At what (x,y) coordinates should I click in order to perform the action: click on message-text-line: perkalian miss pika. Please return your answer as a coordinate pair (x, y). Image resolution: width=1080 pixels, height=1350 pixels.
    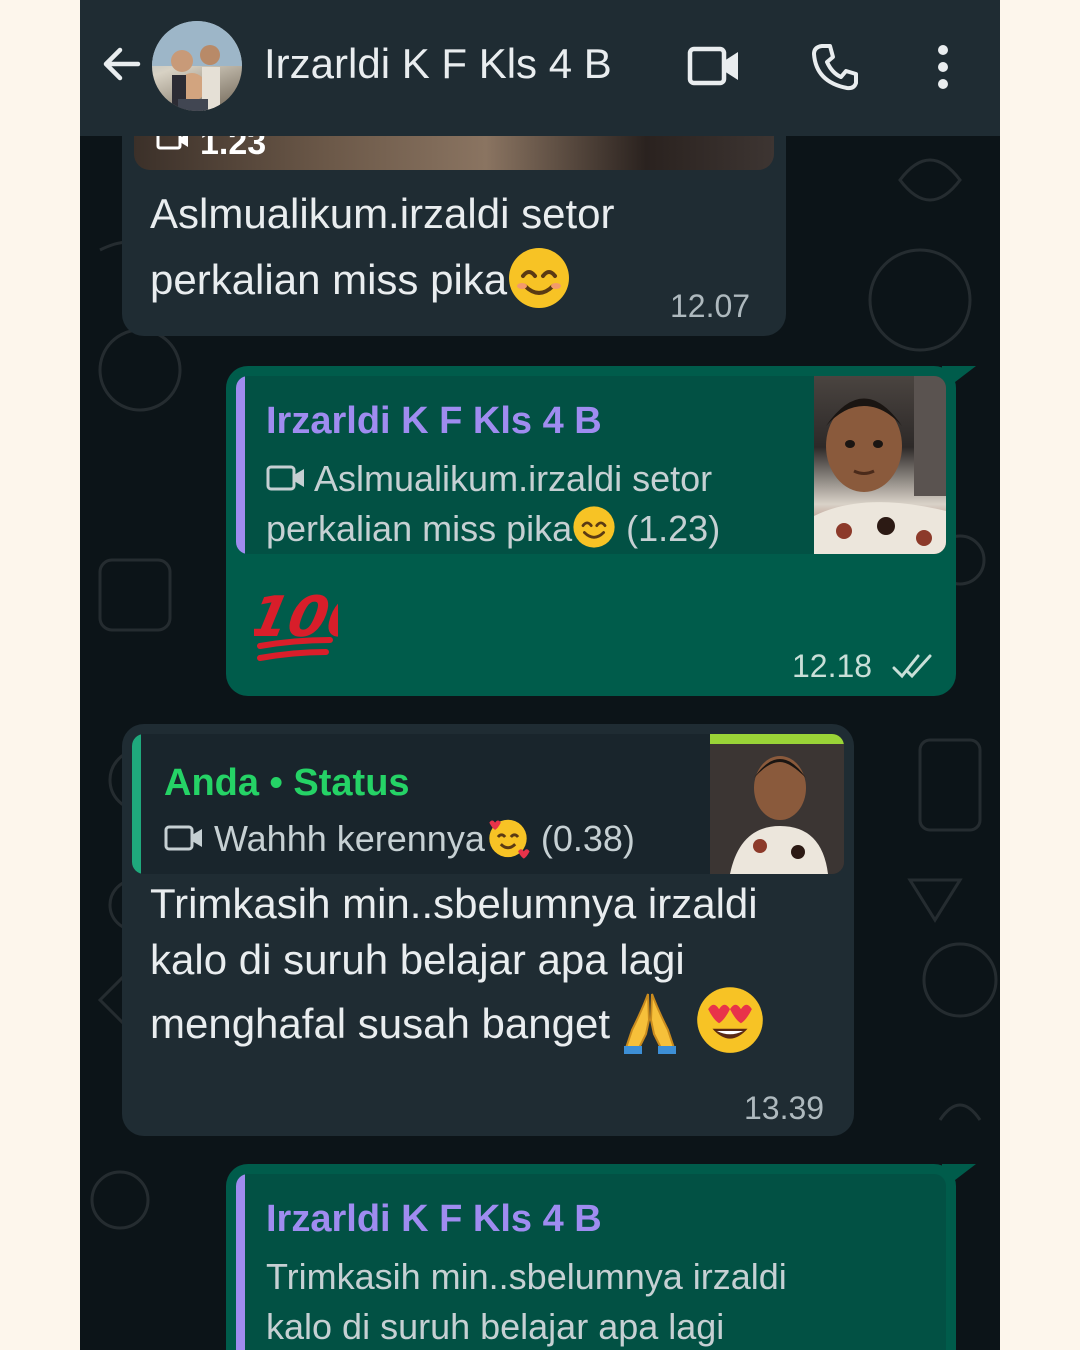
    Looking at the image, I should click on (360, 278).